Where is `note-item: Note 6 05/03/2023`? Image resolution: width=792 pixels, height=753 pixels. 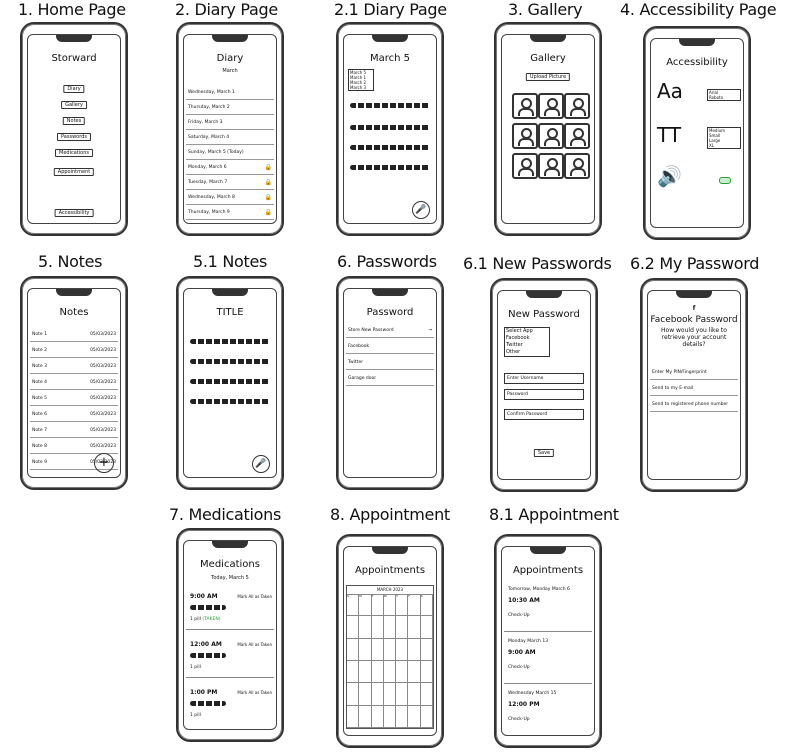
note-item: Note 6 05/03/2023 is located at coordinates (74, 414).